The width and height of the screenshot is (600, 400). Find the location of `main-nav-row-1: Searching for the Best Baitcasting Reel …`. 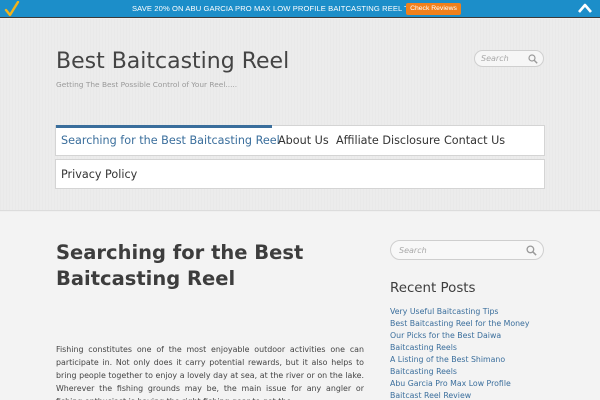

main-nav-row-1: Searching for the Best Baitcasting Reel … is located at coordinates (300, 140).